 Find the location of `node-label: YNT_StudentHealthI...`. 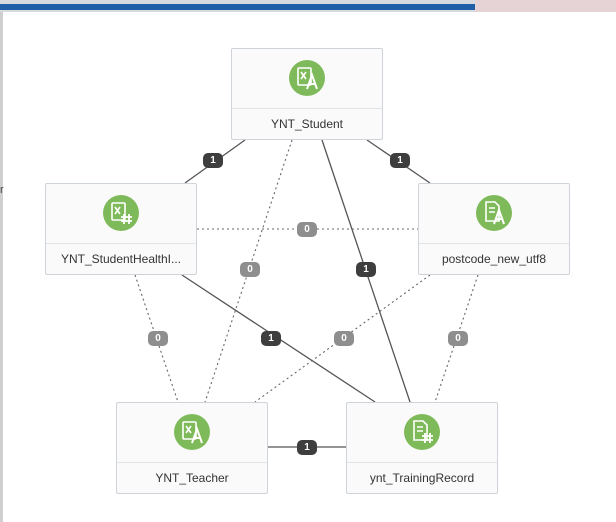

node-label: YNT_StudentHealthI... is located at coordinates (121, 258).